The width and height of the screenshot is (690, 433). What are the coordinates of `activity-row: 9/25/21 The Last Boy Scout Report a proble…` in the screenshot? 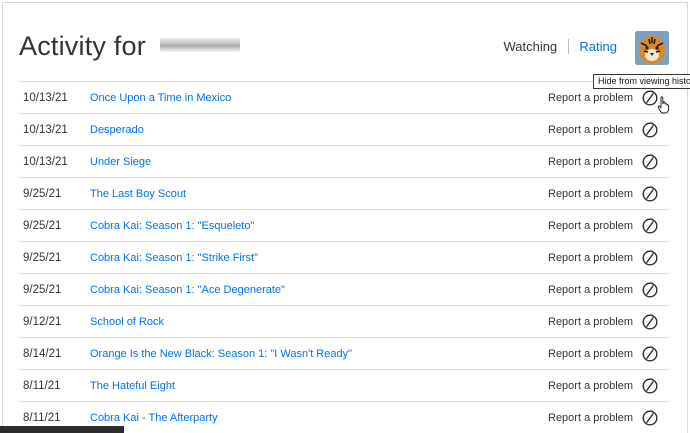 It's located at (344, 193).